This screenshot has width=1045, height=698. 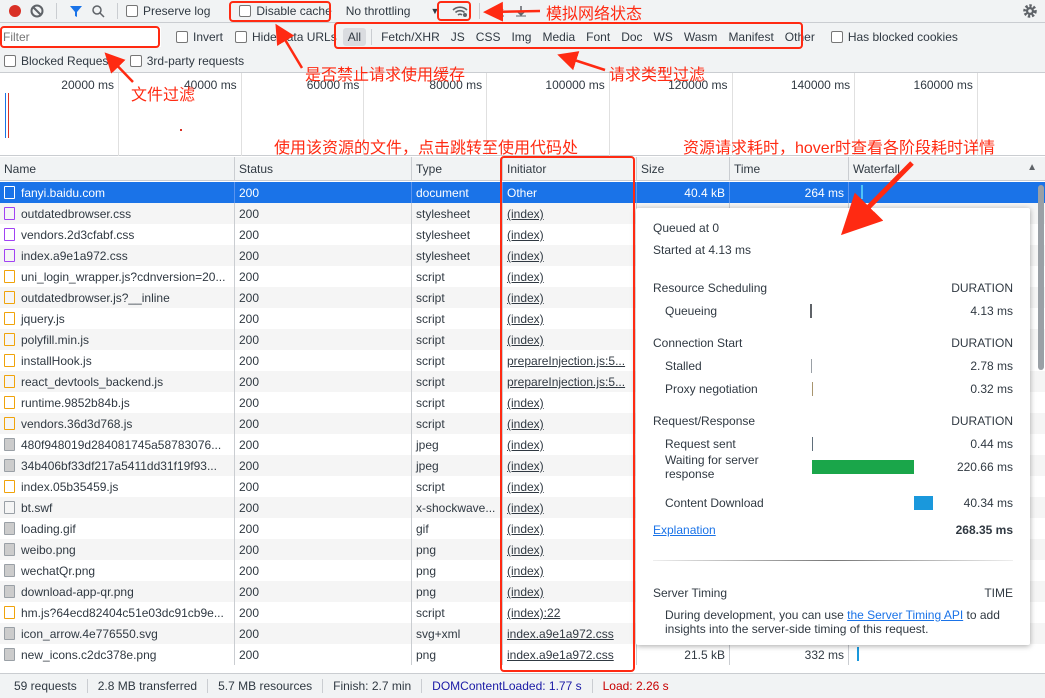 What do you see at coordinates (657, 75) in the screenshot?
I see `annotation-types: 请求类型过滤` at bounding box center [657, 75].